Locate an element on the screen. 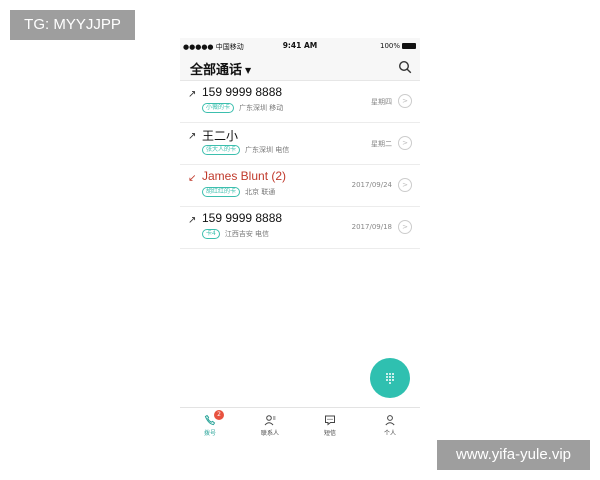  call-row: ↗ 159 9999 8888 小薇的卡 广东深圳 移动 星期四 > is located at coordinates (300, 102).